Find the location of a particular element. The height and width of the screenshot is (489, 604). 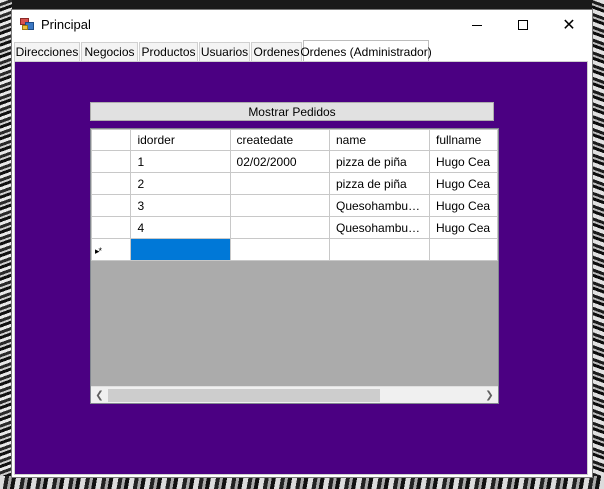

tab-ordenes: Ordenes is located at coordinates (276, 51).